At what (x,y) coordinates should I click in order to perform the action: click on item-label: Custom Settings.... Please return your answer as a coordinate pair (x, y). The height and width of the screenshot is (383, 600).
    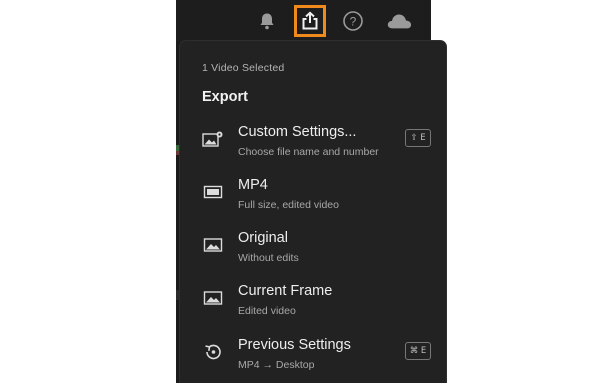
    Looking at the image, I should click on (297, 132).